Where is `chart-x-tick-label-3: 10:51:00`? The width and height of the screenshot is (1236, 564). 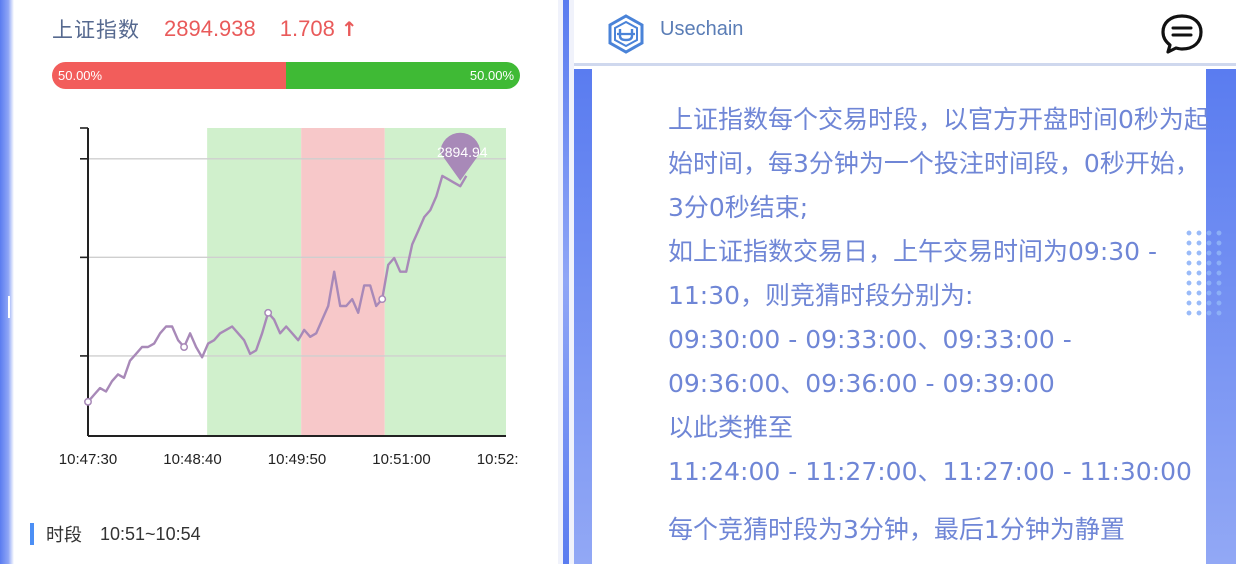
chart-x-tick-label-3: 10:51:00 is located at coordinates (401, 459).